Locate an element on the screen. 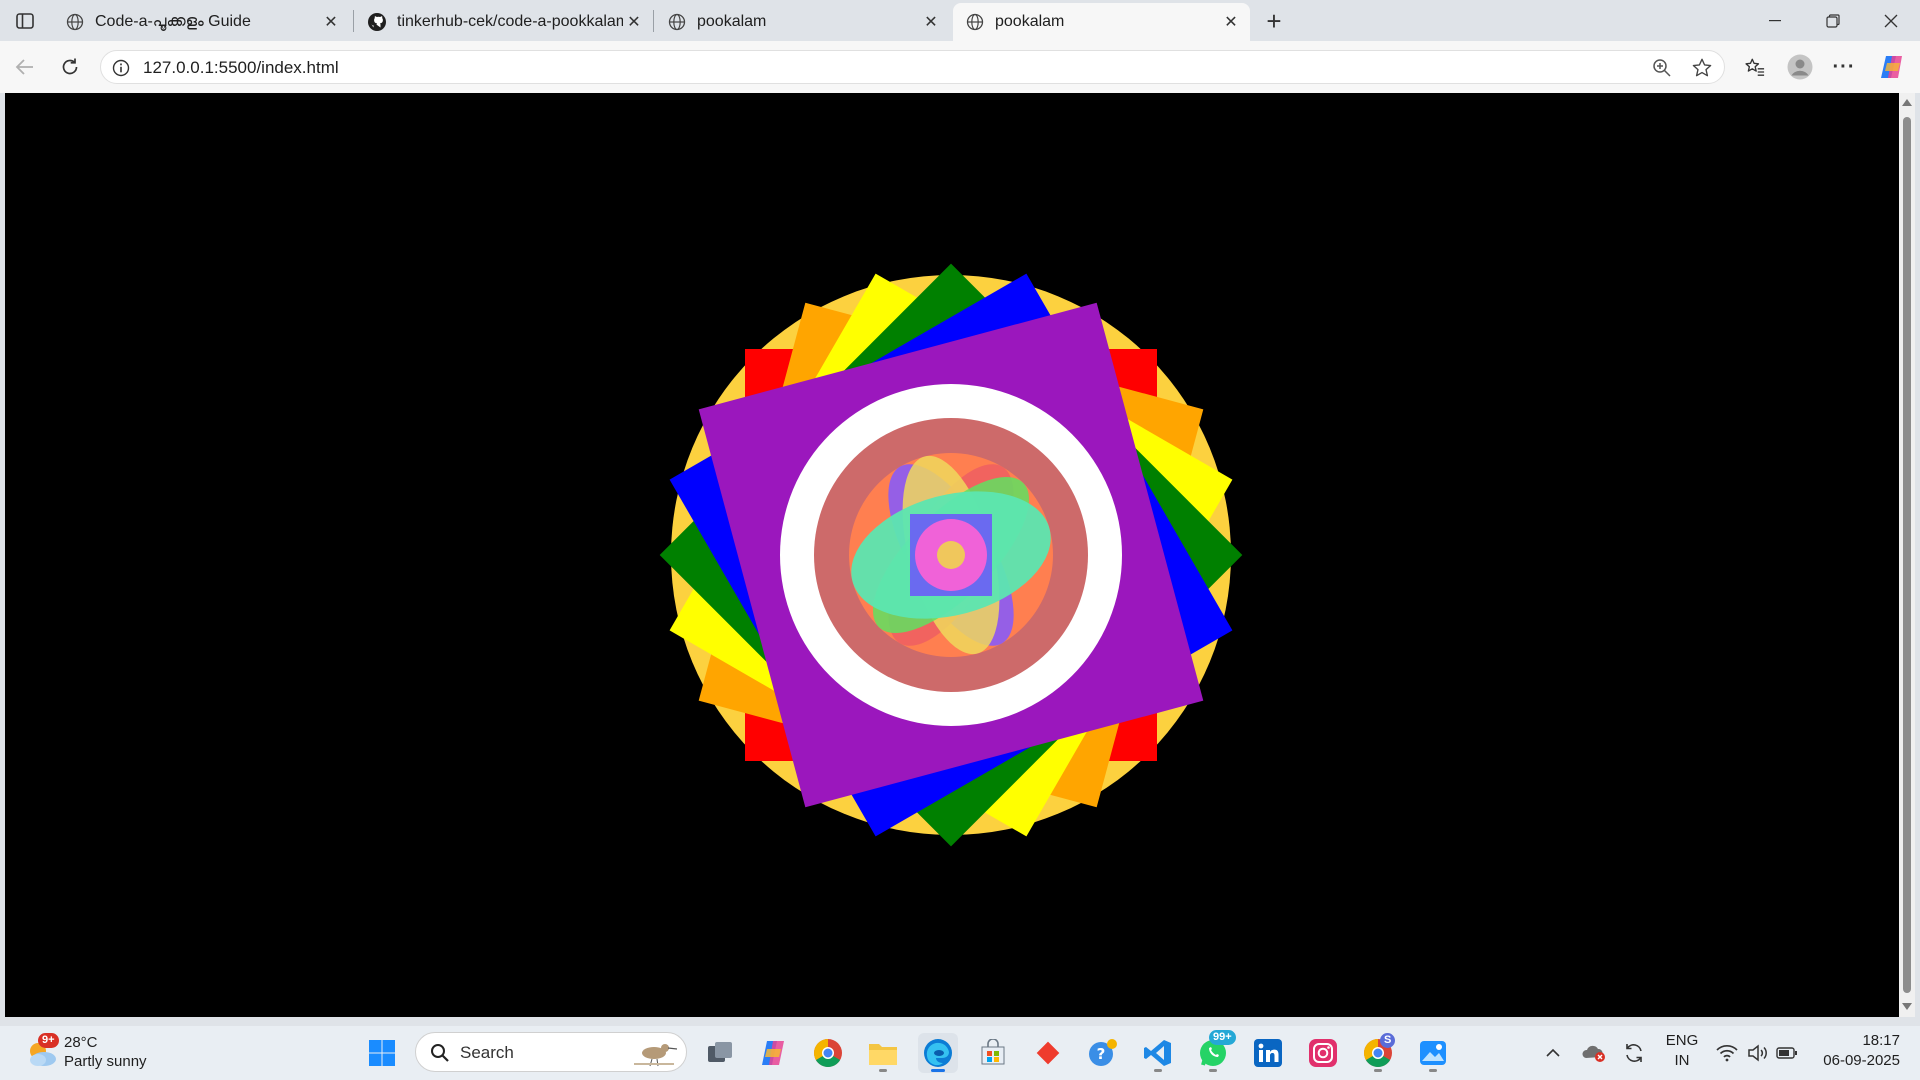 Image resolution: width=1920 pixels, height=1080 pixels. tab-github-repo: tinkerhub-cek/code-a-pookkalam ✕ is located at coordinates (504, 22).